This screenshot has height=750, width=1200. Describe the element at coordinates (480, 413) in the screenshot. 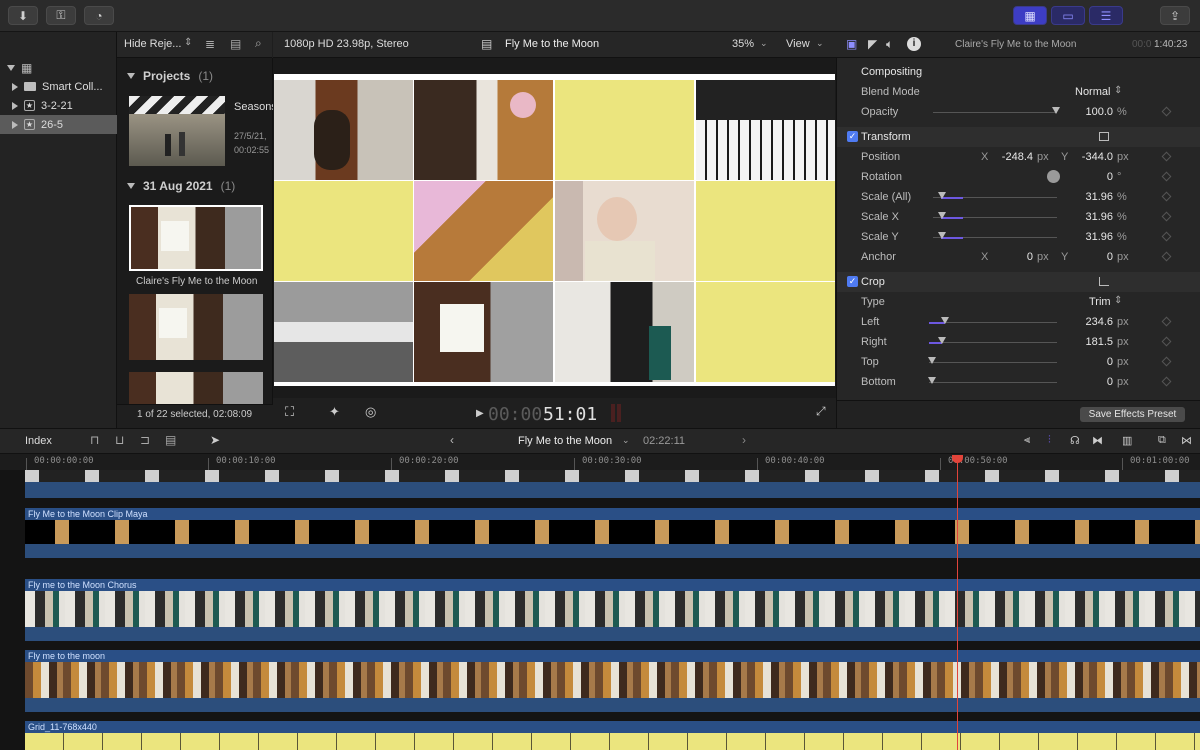

I see `play-icon: ▶` at that location.